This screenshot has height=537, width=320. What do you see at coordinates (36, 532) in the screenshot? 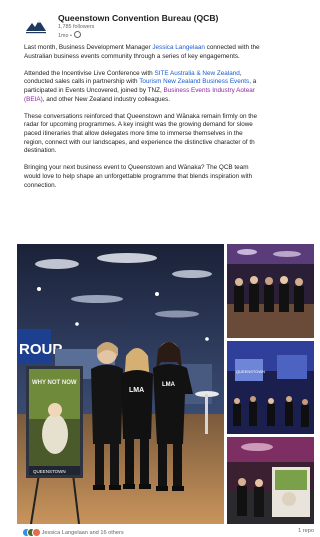
I see `love-reaction-icon` at bounding box center [36, 532].